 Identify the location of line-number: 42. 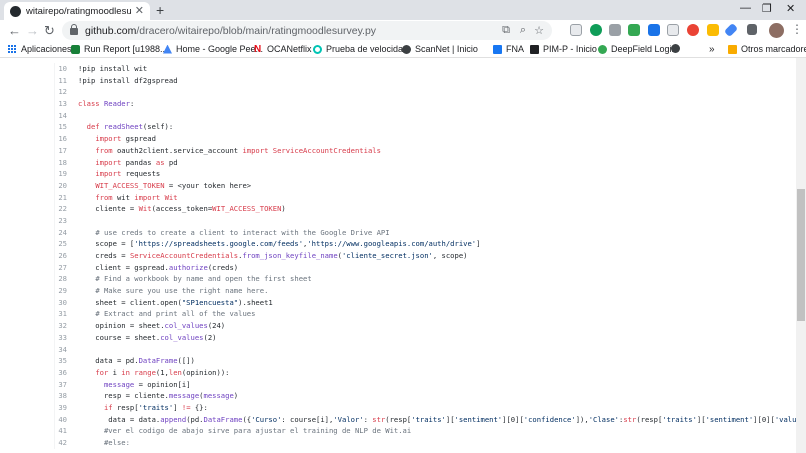
(61, 443).